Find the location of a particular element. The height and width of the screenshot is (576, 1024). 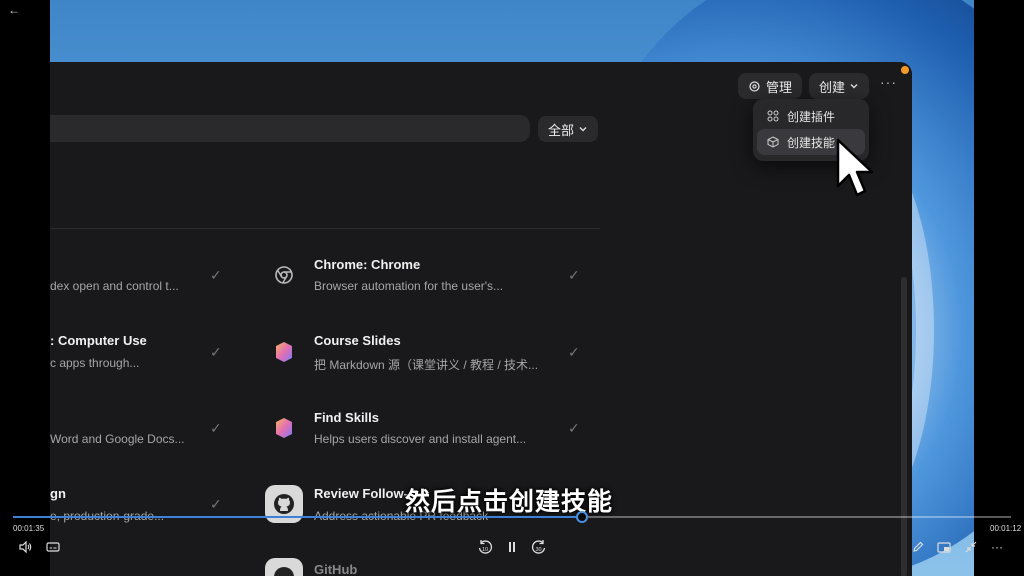

cube-icon is located at coordinates (773, 142).